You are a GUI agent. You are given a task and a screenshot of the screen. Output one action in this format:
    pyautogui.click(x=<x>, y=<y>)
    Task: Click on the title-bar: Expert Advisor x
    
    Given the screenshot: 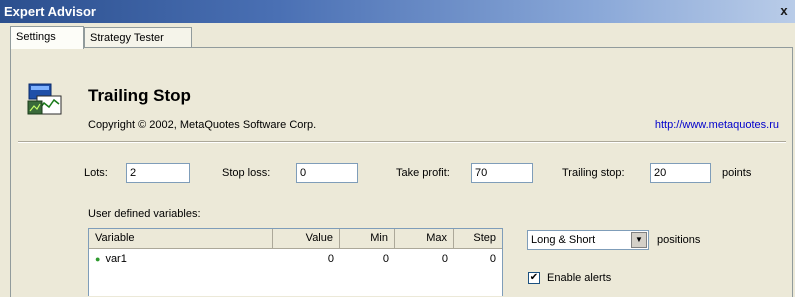 What is the action you would take?
    pyautogui.click(x=397, y=11)
    